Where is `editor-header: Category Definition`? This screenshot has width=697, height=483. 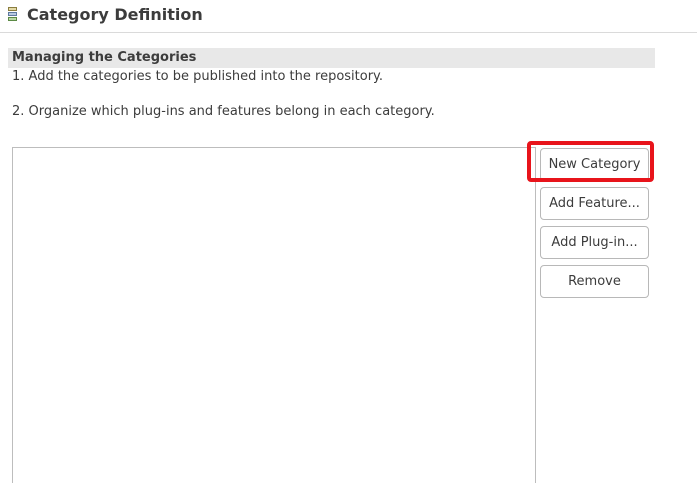
editor-header: Category Definition is located at coordinates (348, 16).